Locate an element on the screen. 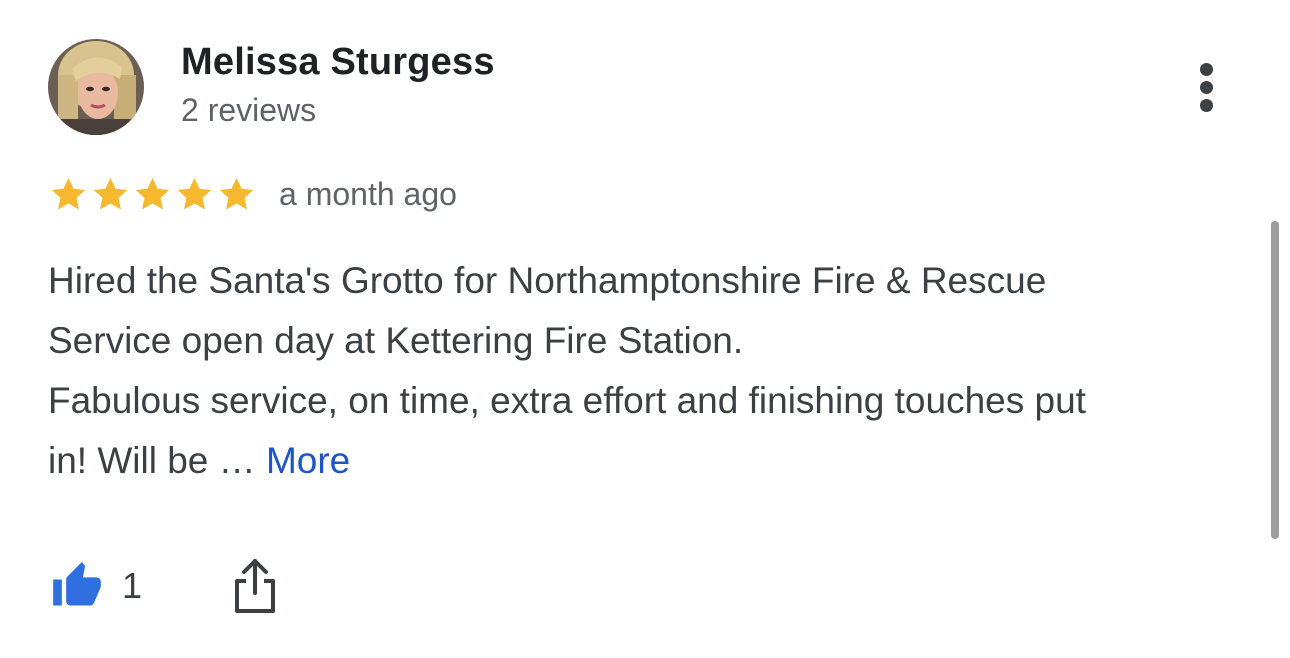 This screenshot has width=1290, height=658. like-button: 1 is located at coordinates (95, 586).